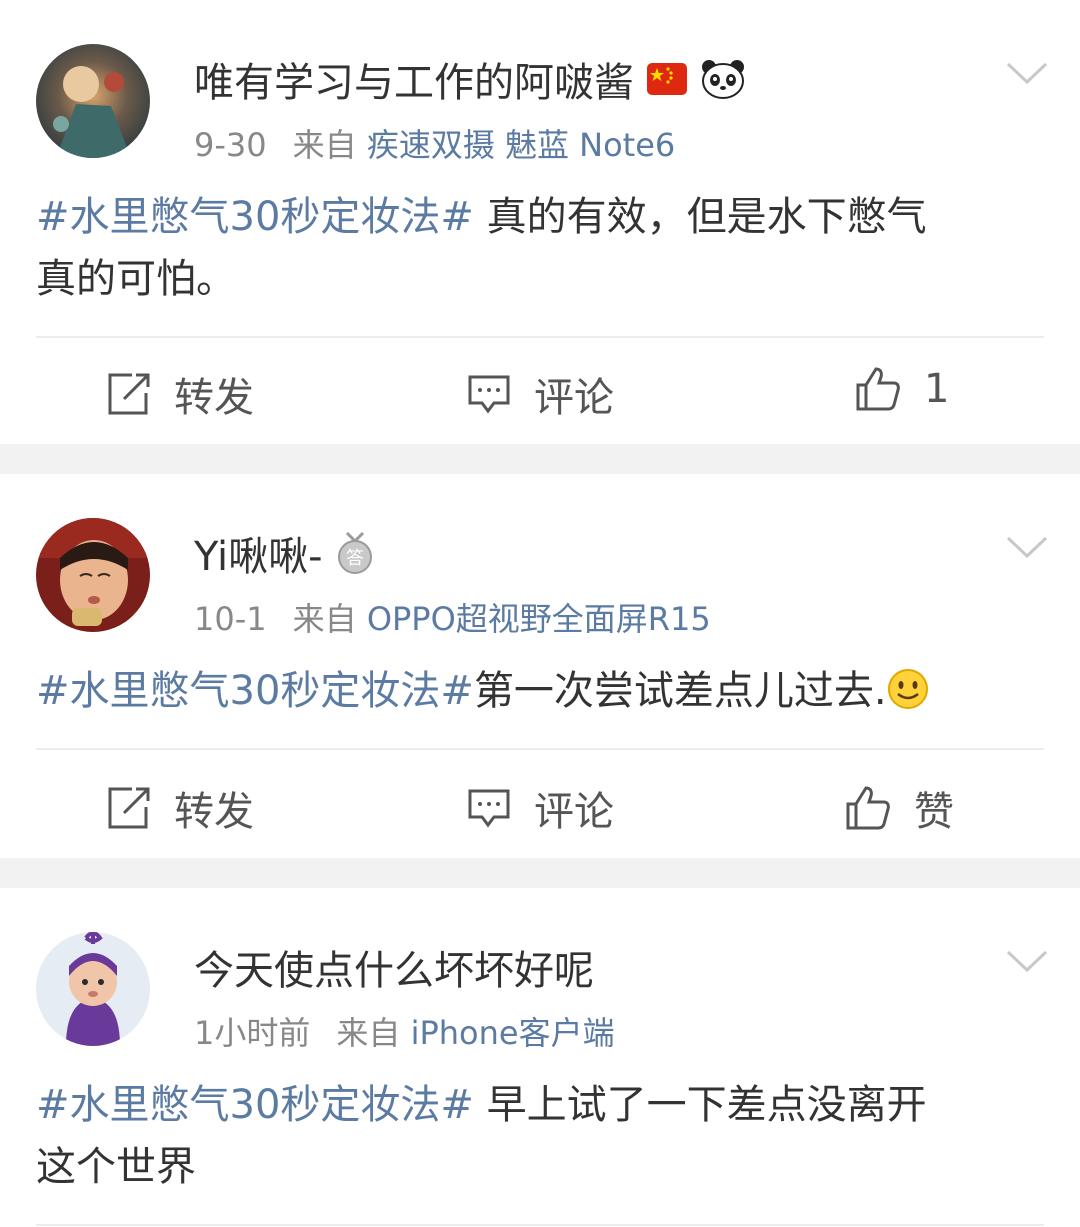 This screenshot has width=1080, height=1227. What do you see at coordinates (355, 558) in the screenshot?
I see `medal-text: 答` at bounding box center [355, 558].